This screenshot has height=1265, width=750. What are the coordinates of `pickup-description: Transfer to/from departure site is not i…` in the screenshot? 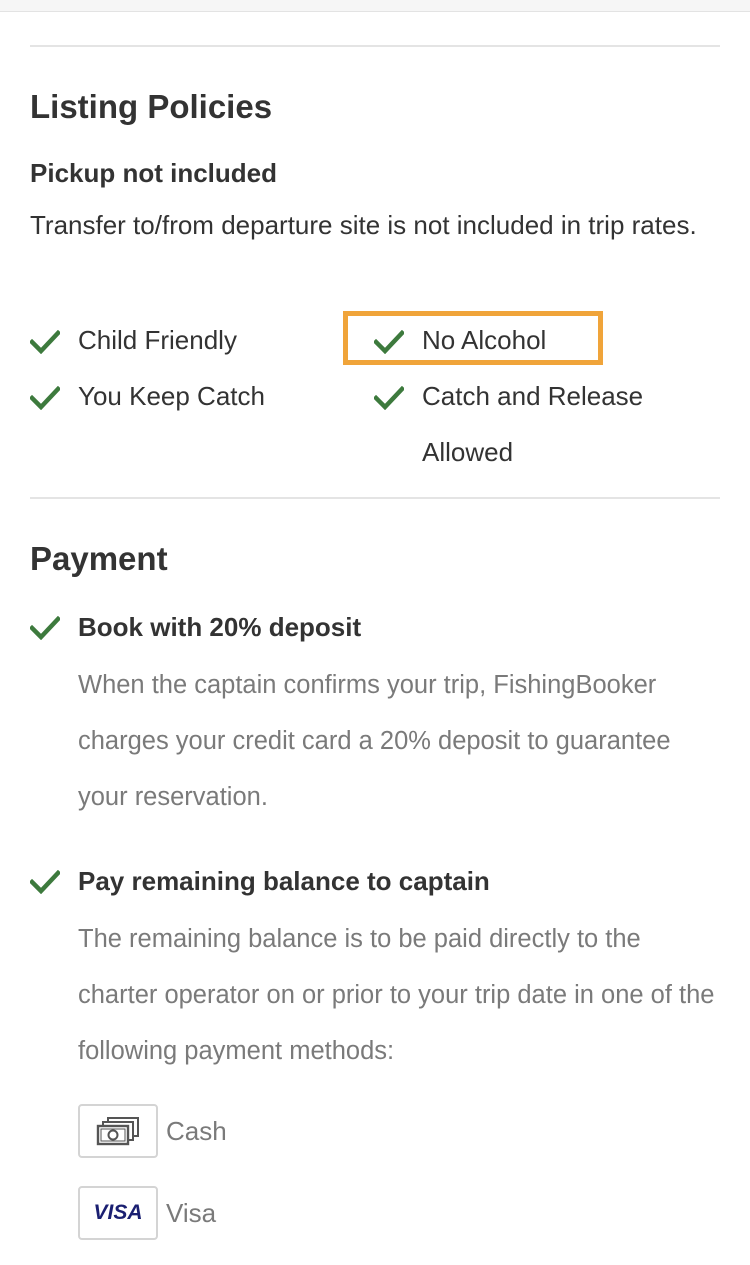 It's located at (363, 225).